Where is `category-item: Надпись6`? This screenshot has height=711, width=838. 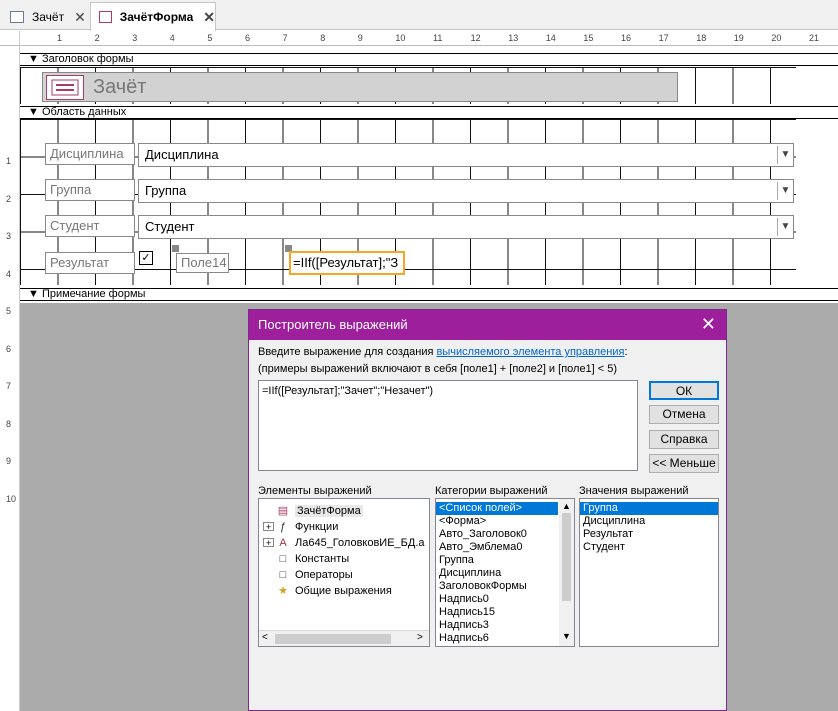 category-item: Надпись6 is located at coordinates (497, 638).